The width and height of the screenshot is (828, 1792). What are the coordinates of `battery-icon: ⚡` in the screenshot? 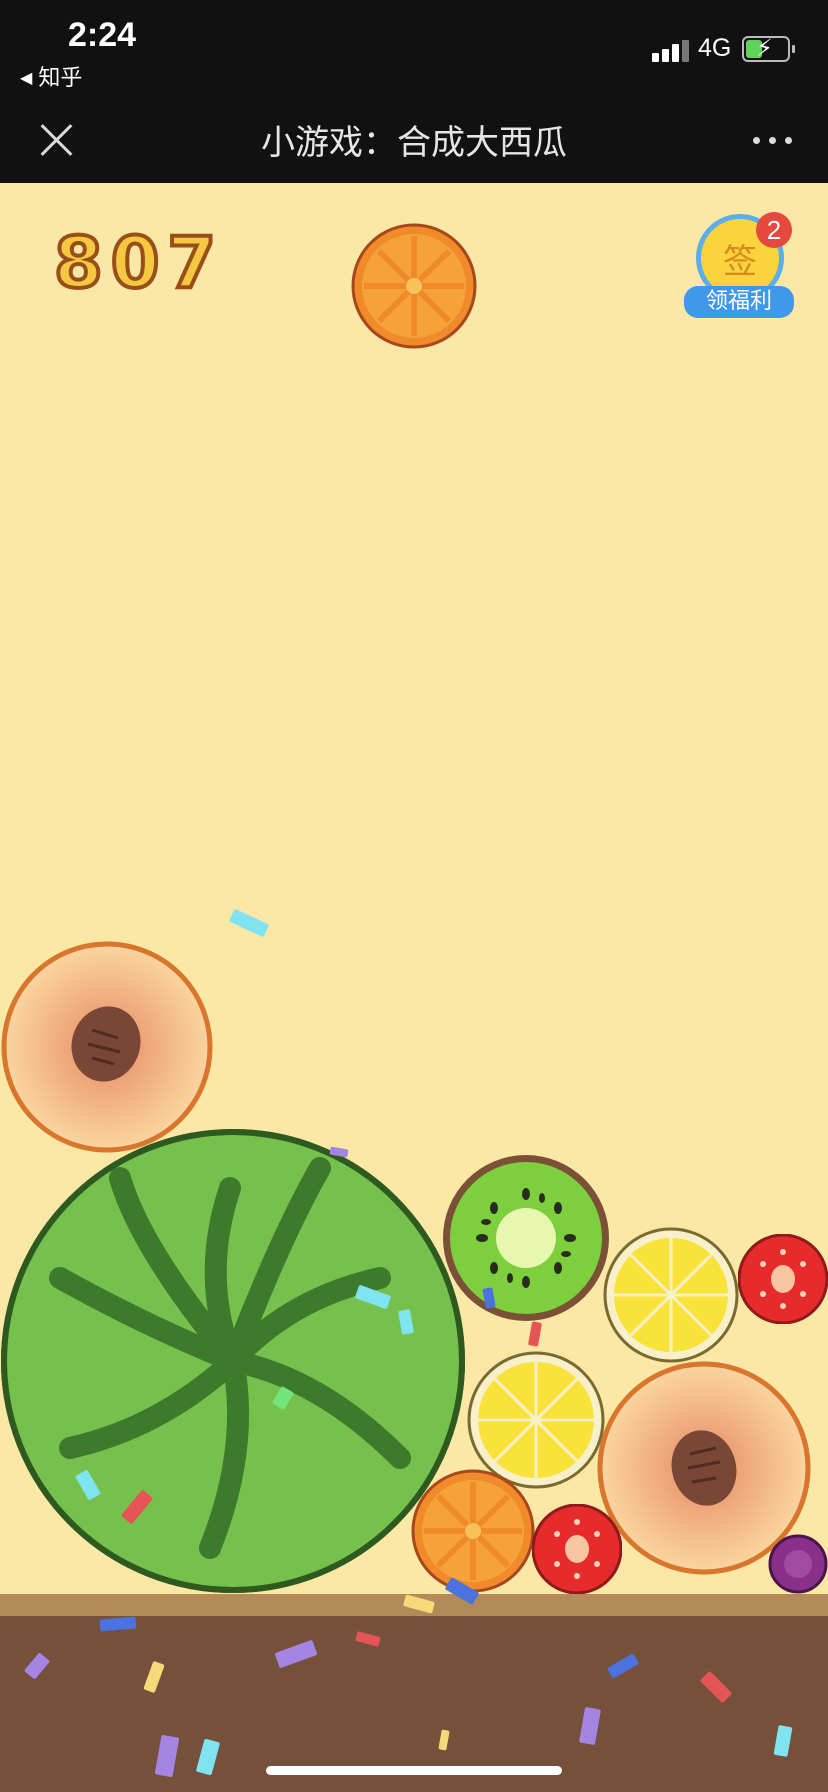 It's located at (768, 48).